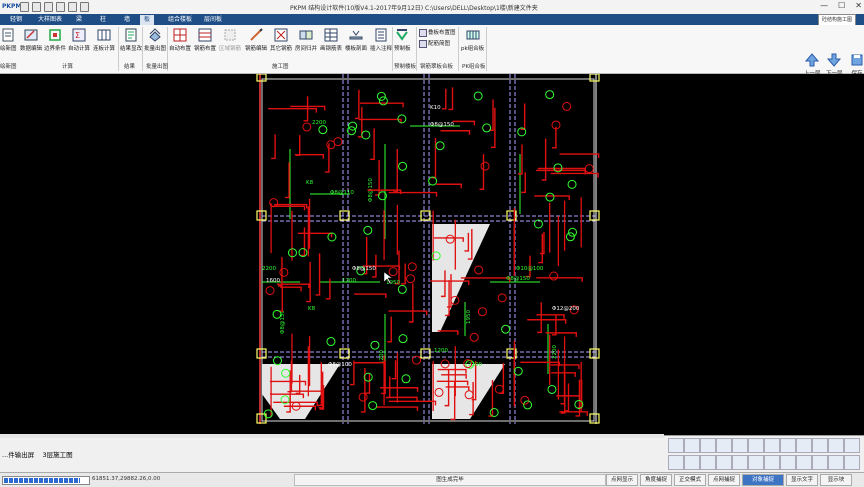 Image resolution: width=864 pixels, height=487 pixels. Describe the element at coordinates (213, 20) in the screenshot. I see `tab-interlayer-slab: 层间板` at that location.